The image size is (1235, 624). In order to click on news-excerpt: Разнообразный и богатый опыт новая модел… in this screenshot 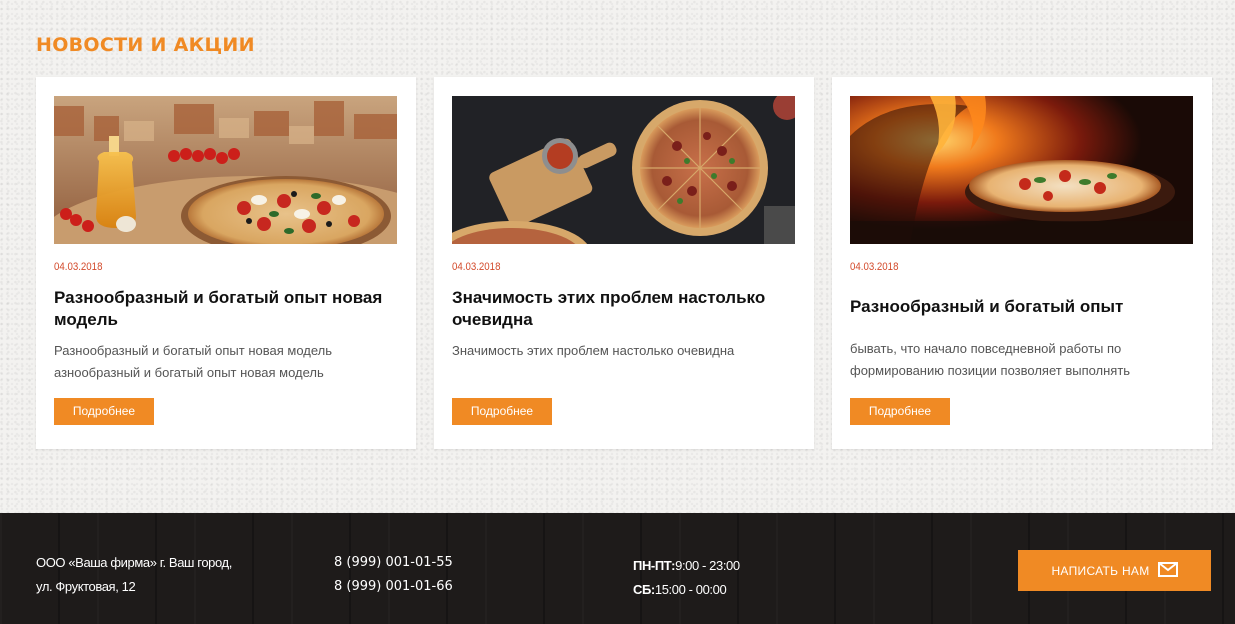, I will do `click(193, 361)`.